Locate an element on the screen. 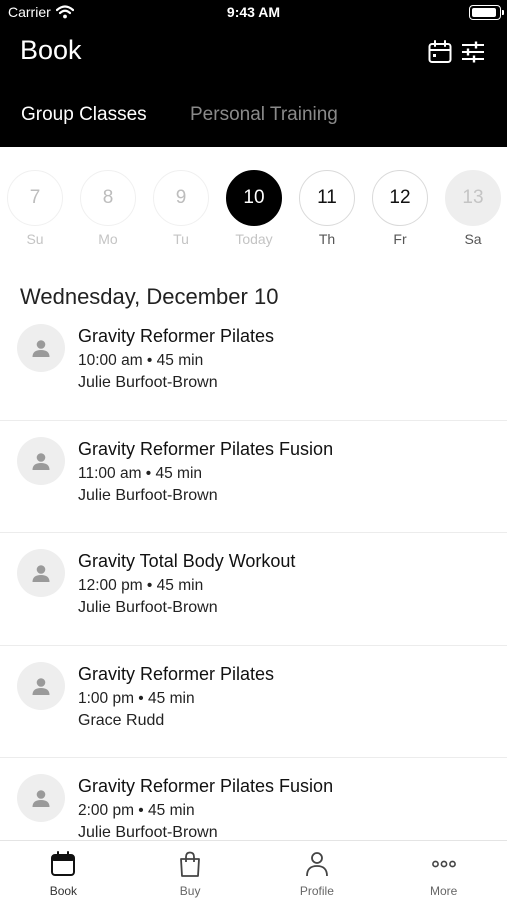  bottom-tab-bar: Book Buy Profile More is located at coordinates (253, 870).